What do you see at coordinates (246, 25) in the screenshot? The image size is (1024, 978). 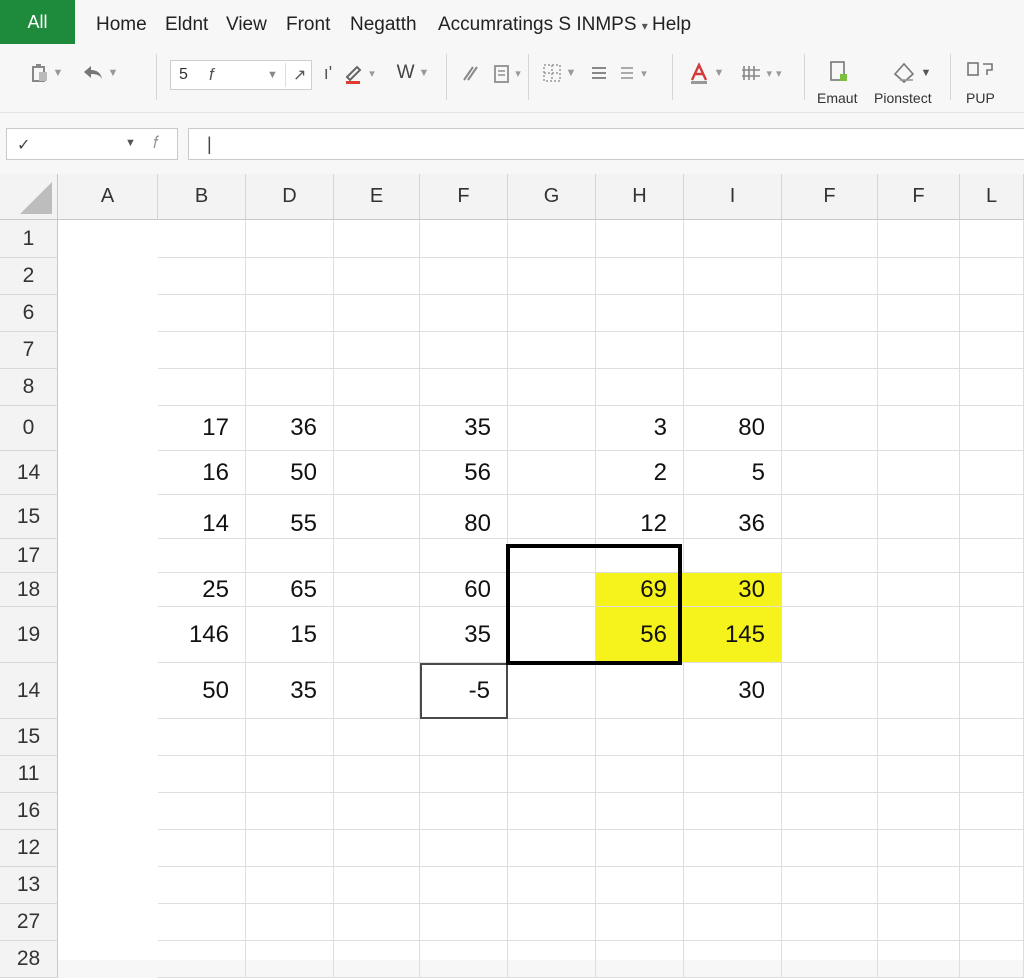 I see `menu-view: View` at bounding box center [246, 25].